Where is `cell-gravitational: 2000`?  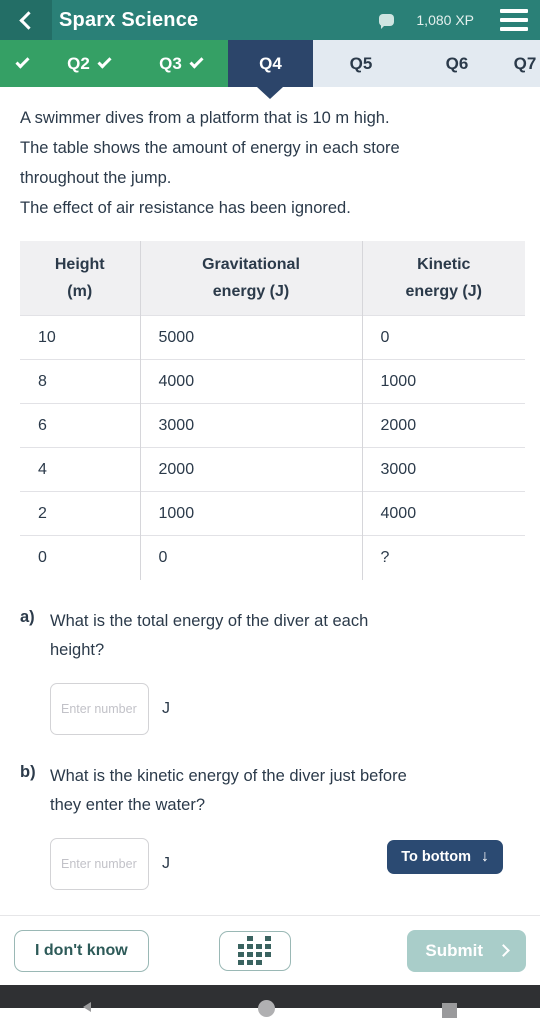
cell-gravitational: 2000 is located at coordinates (251, 469).